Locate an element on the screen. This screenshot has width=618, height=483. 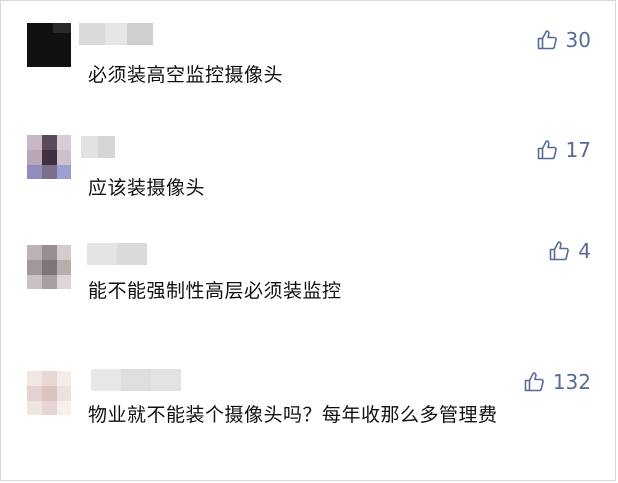
like-count: 4 is located at coordinates (584, 251).